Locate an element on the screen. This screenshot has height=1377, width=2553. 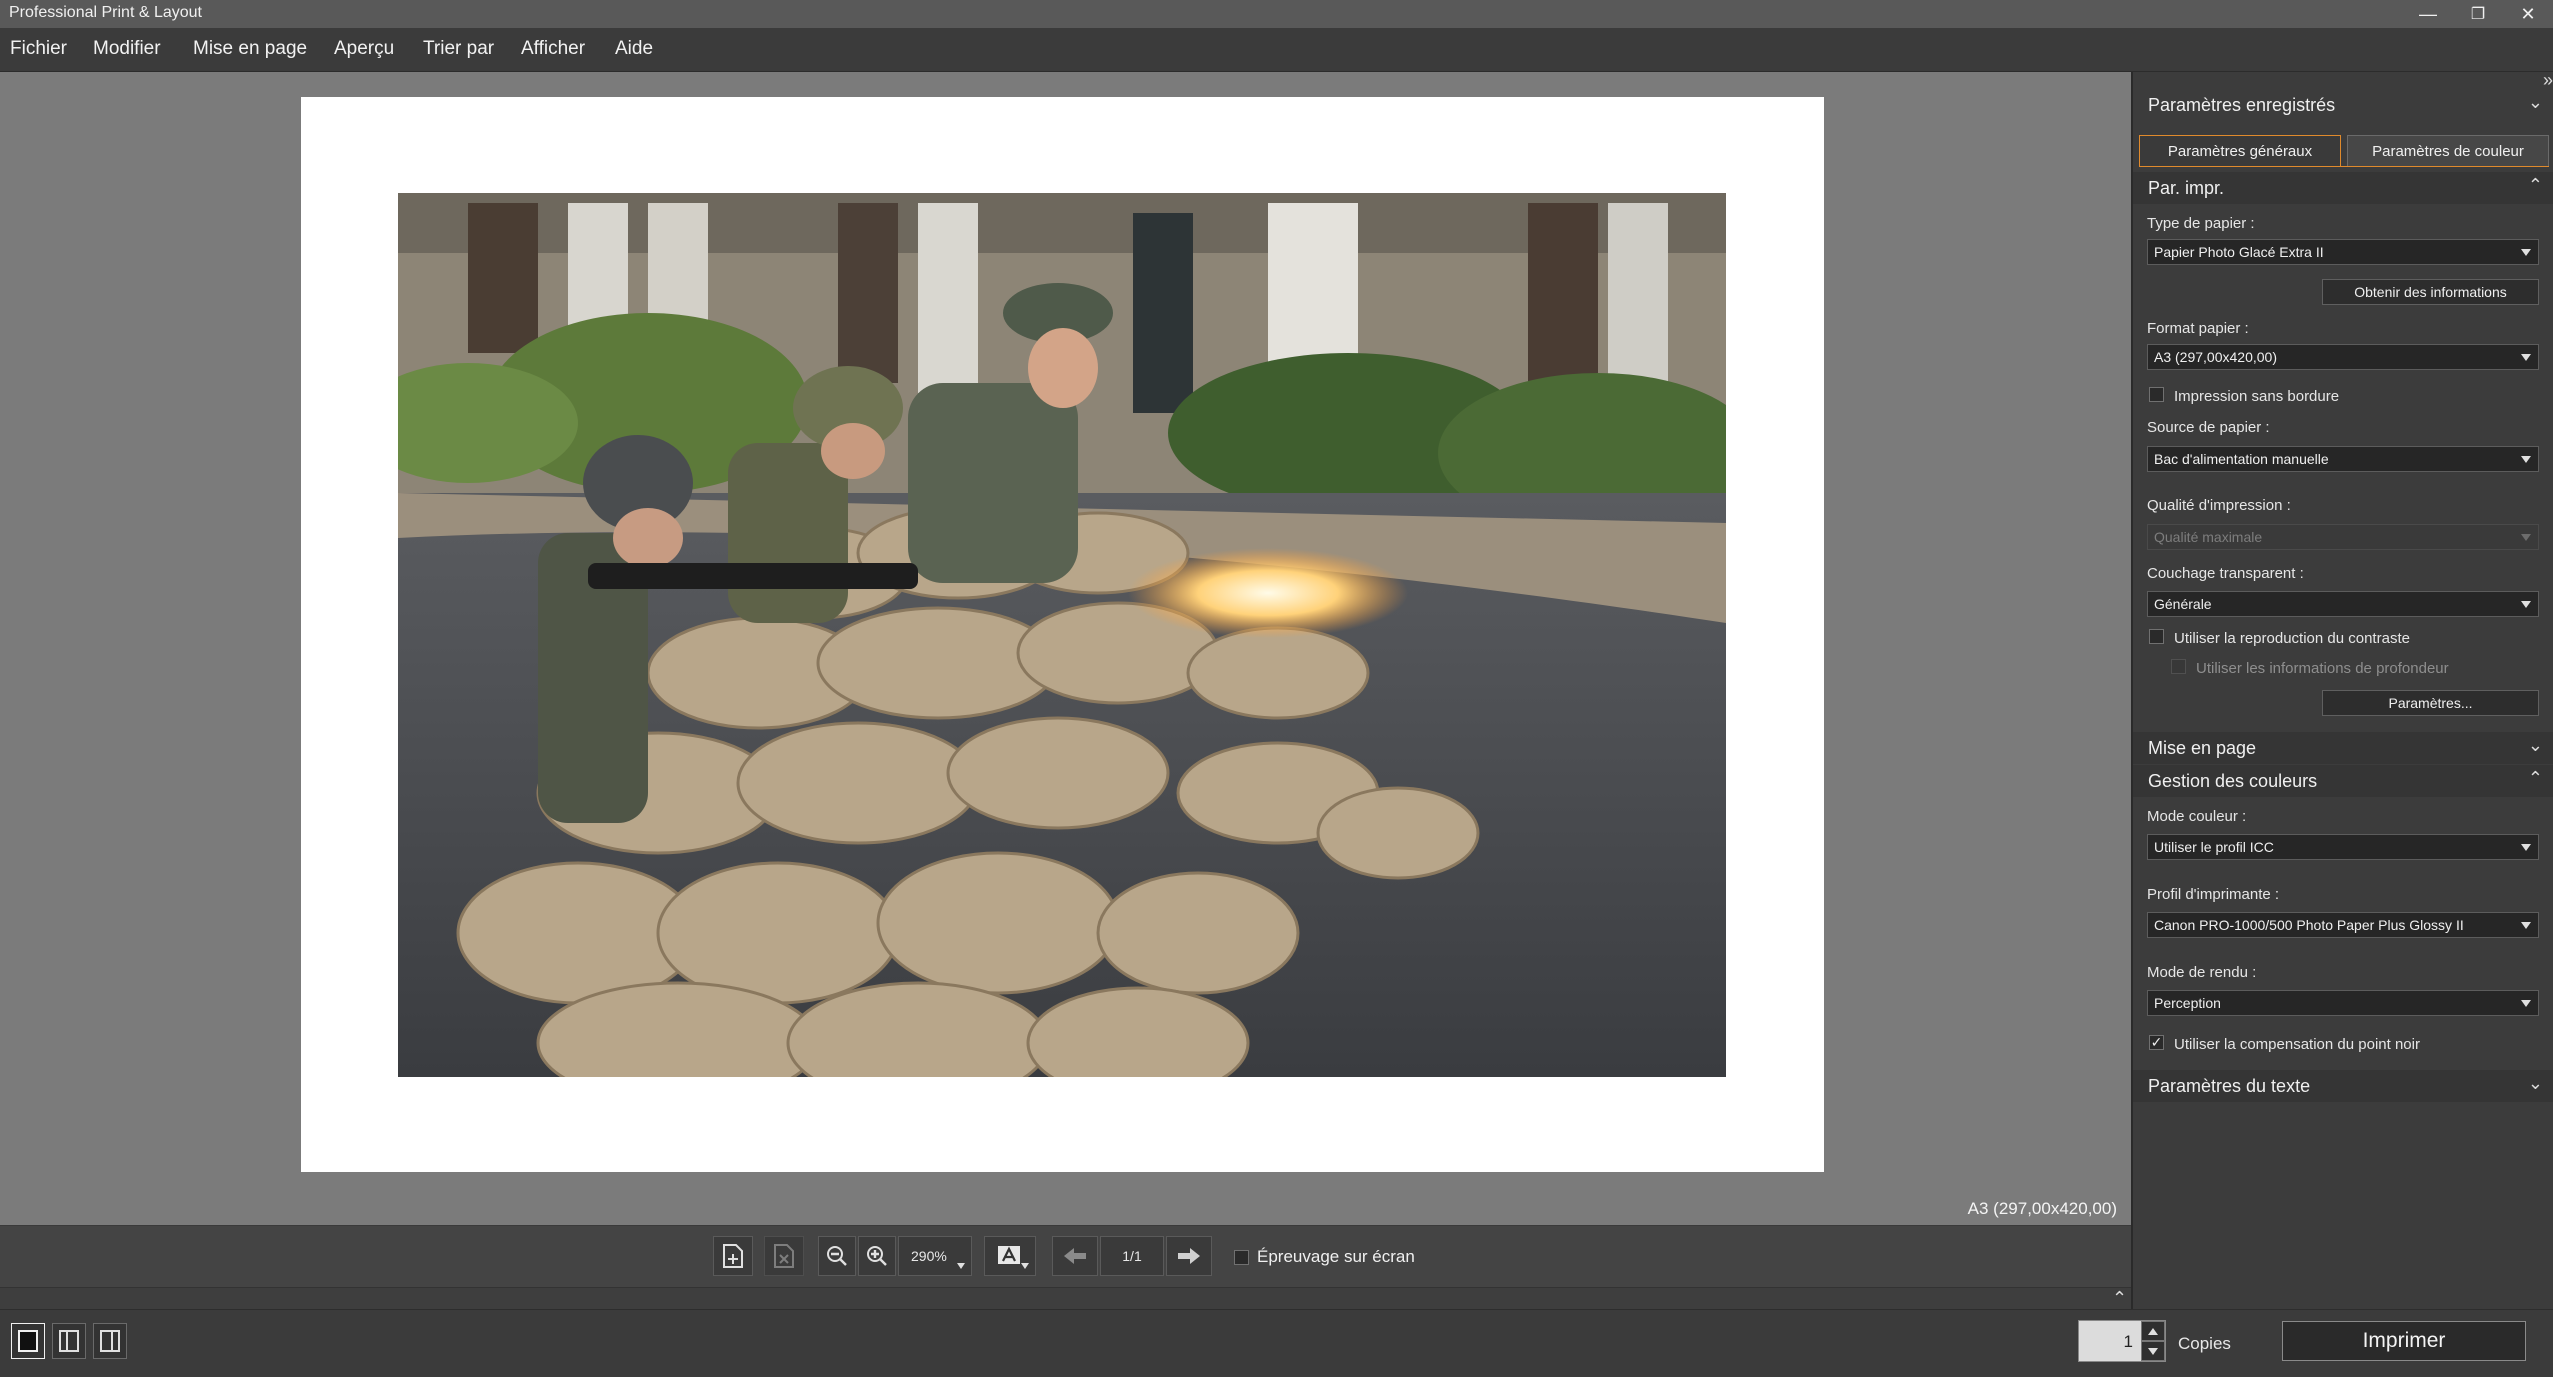
view-list-button is located at coordinates (110, 1341).